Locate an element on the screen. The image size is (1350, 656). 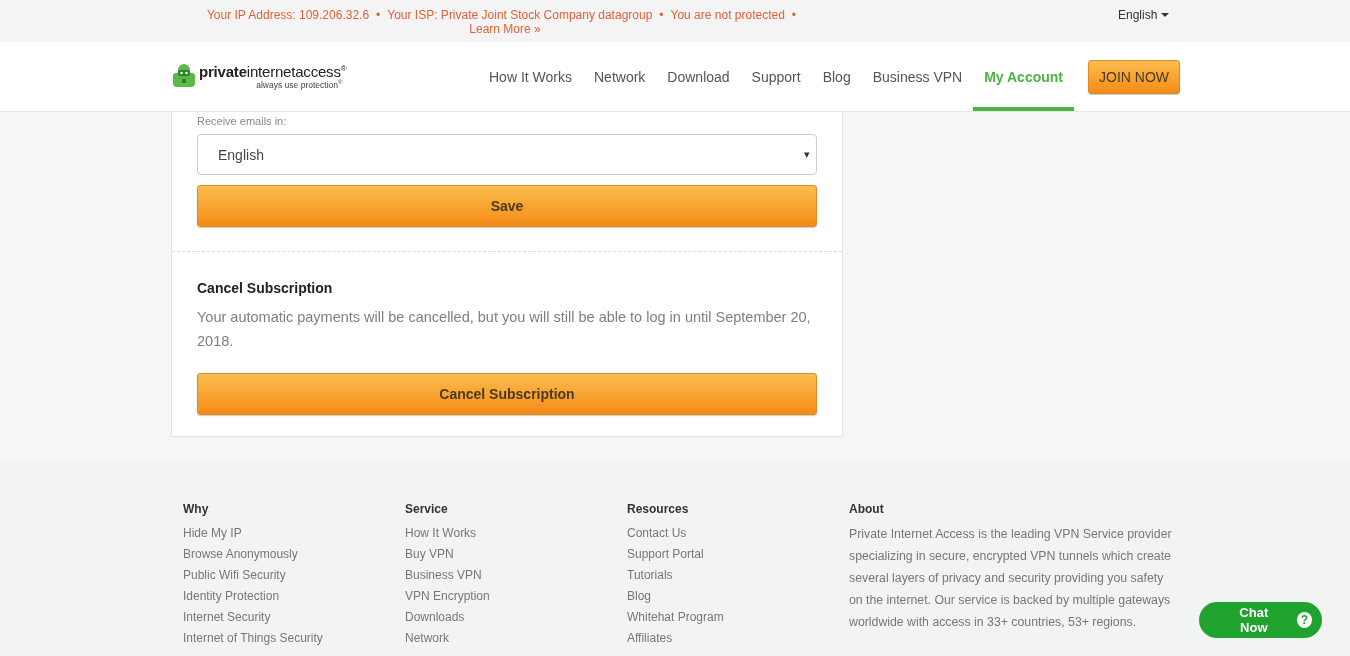
footer-link: Downloads is located at coordinates (516, 617).